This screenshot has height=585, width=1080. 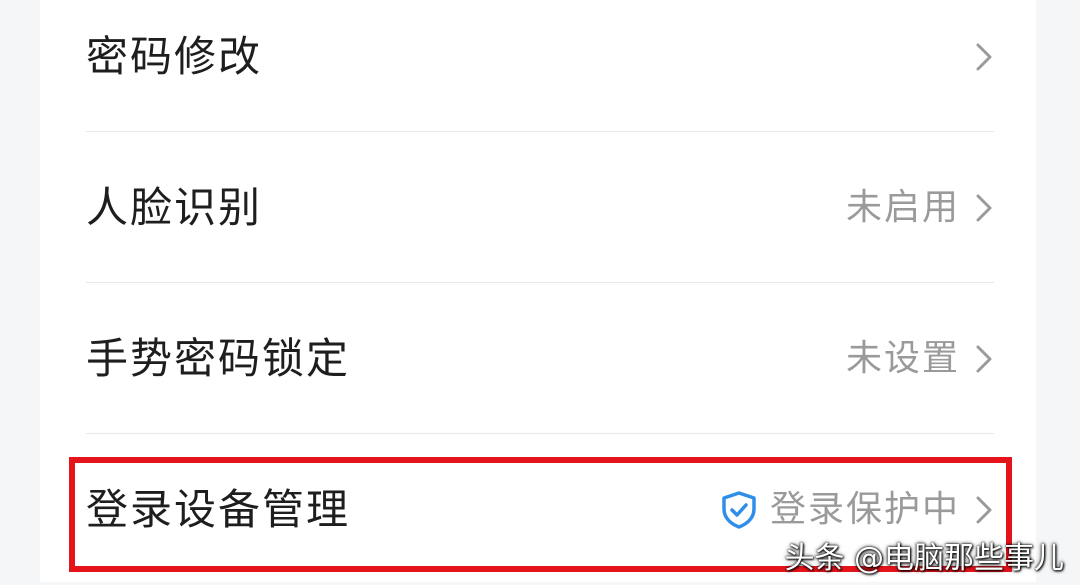 I want to click on watermark-text: 头条 @电脑那些事儿, so click(x=924, y=558).